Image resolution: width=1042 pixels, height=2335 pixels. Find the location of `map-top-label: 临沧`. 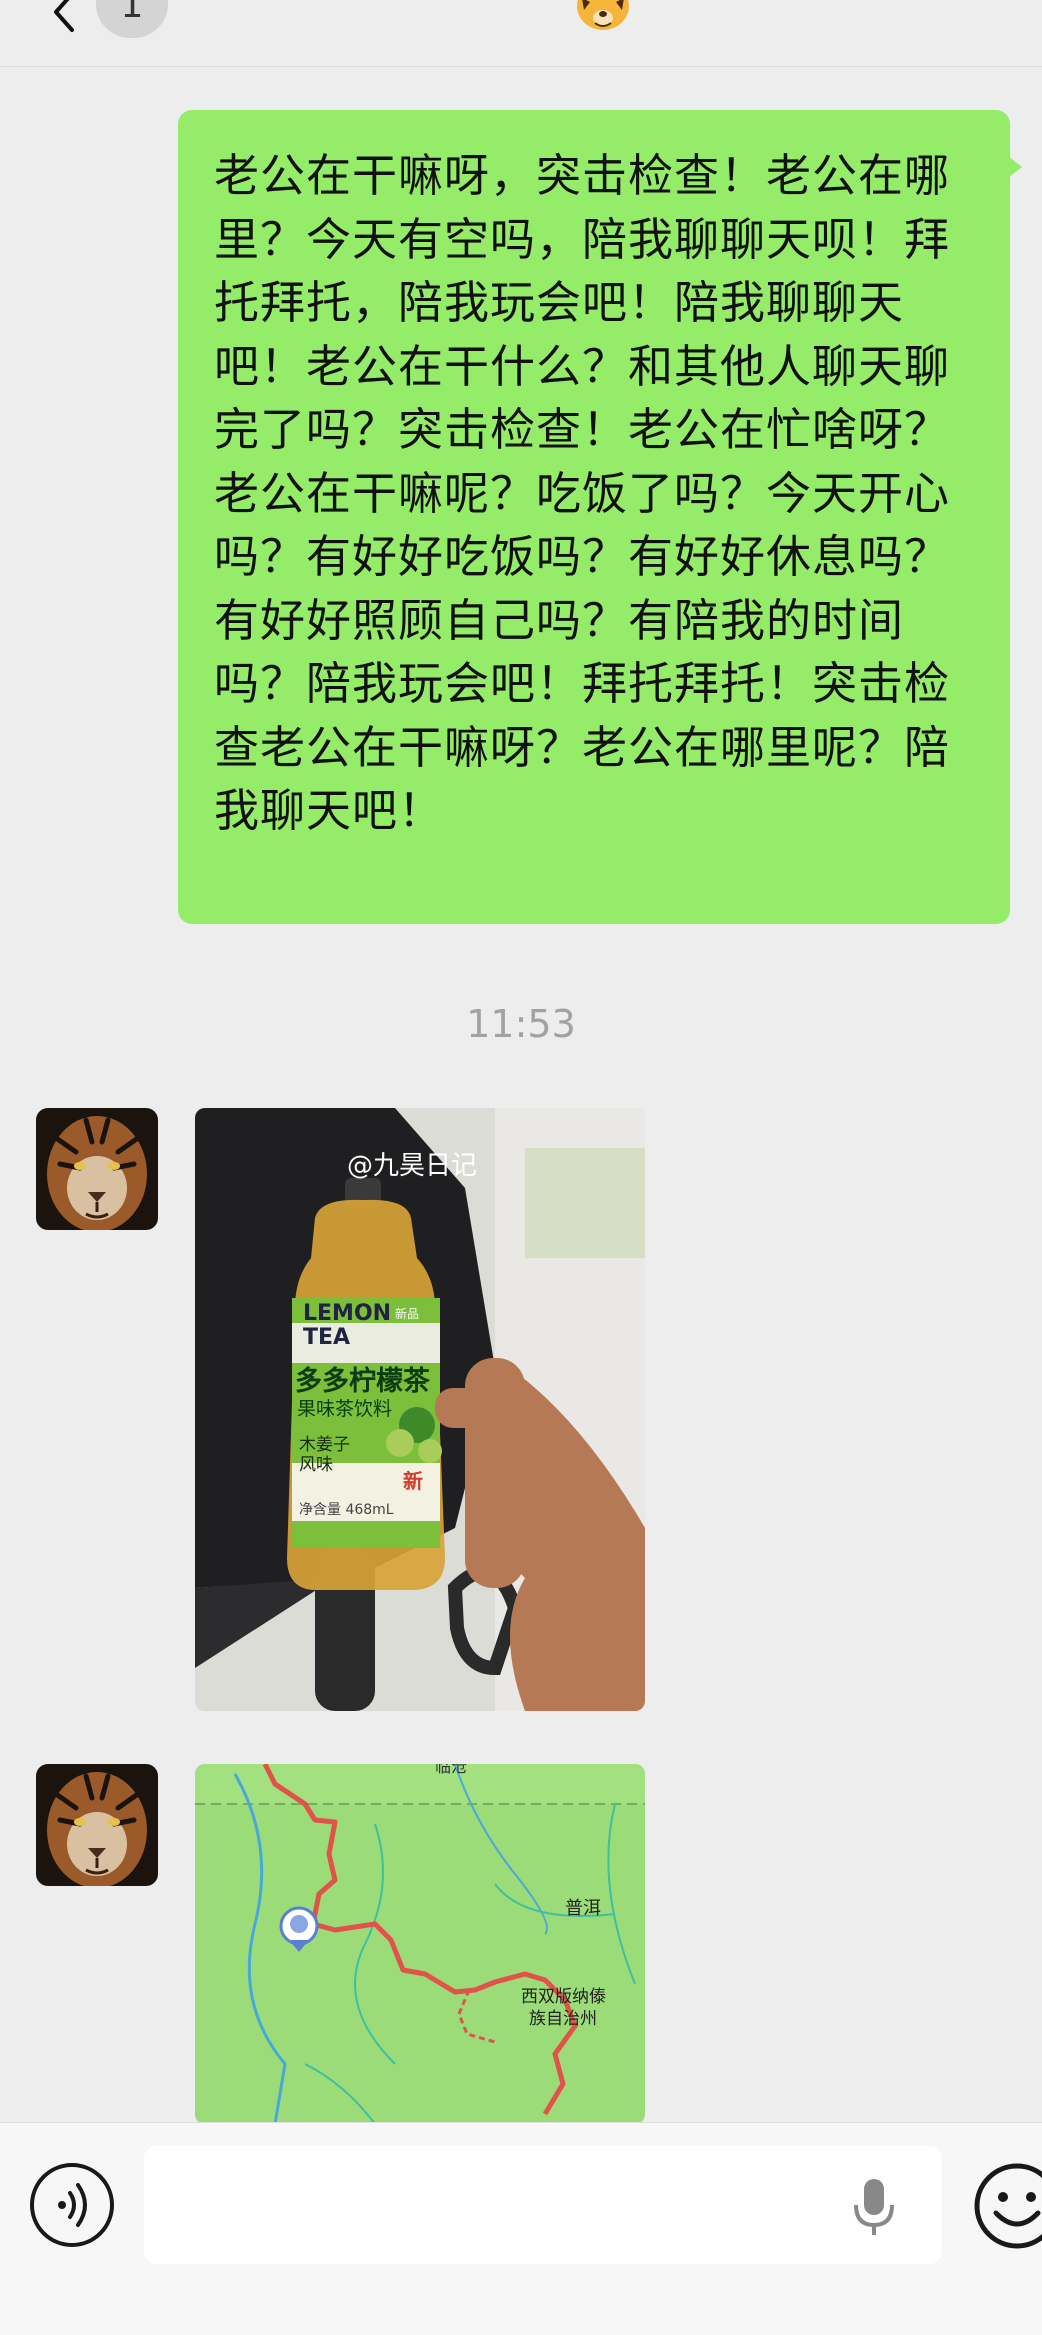

map-top-label: 临沧 is located at coordinates (451, 1770).